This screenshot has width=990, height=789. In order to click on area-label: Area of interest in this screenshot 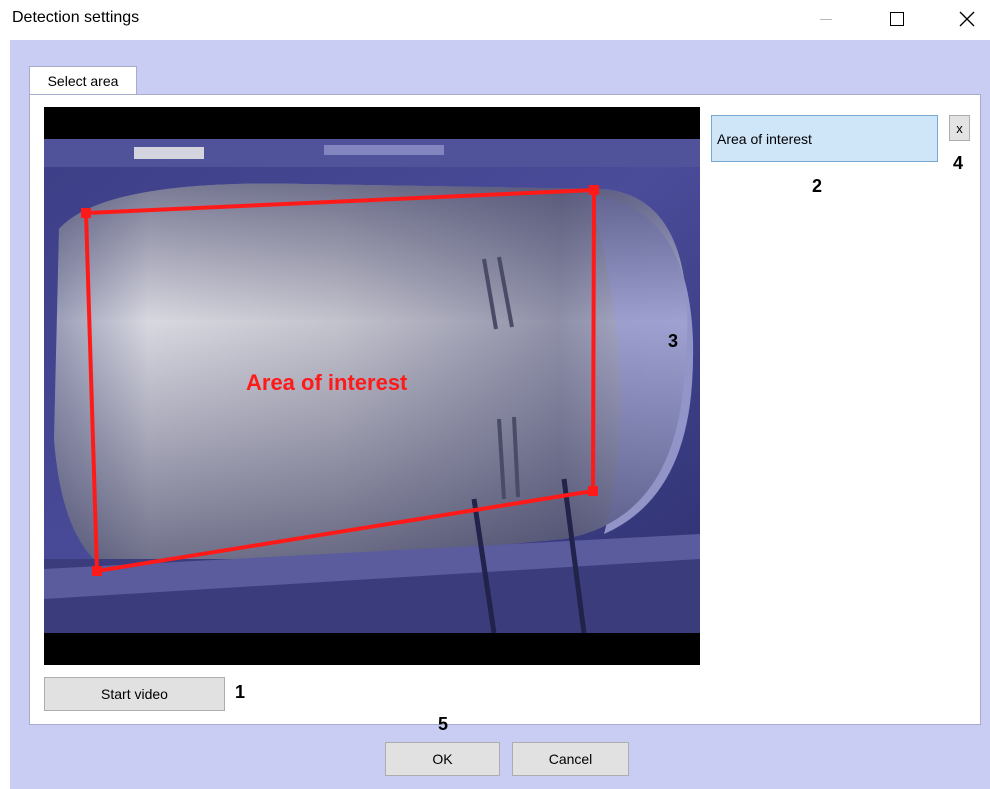, I will do `click(327, 382)`.